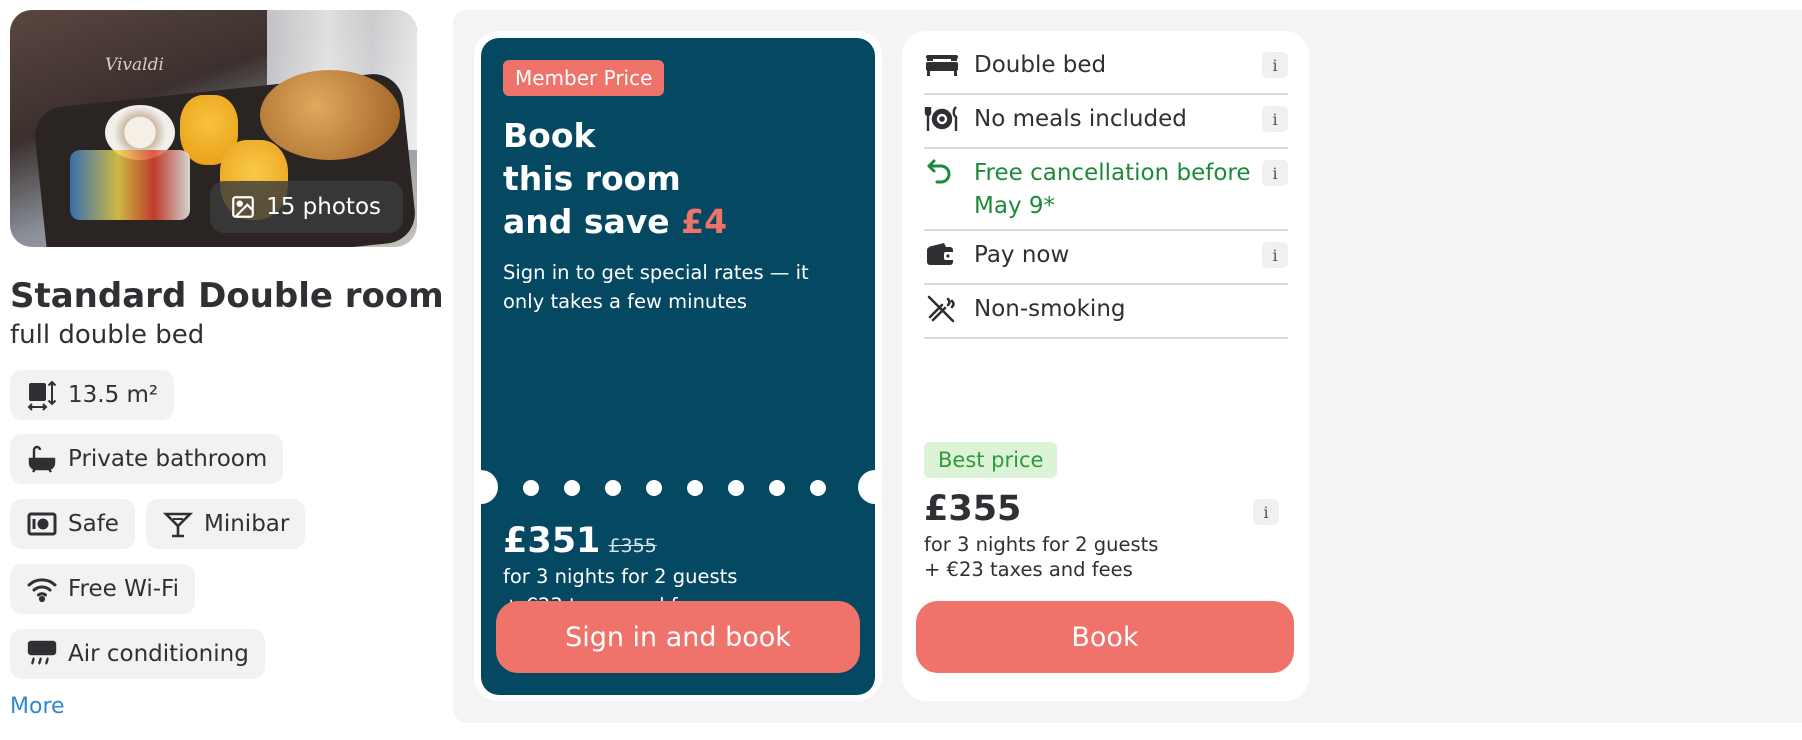  What do you see at coordinates (941, 309) in the screenshot?
I see `no-smoking-icon` at bounding box center [941, 309].